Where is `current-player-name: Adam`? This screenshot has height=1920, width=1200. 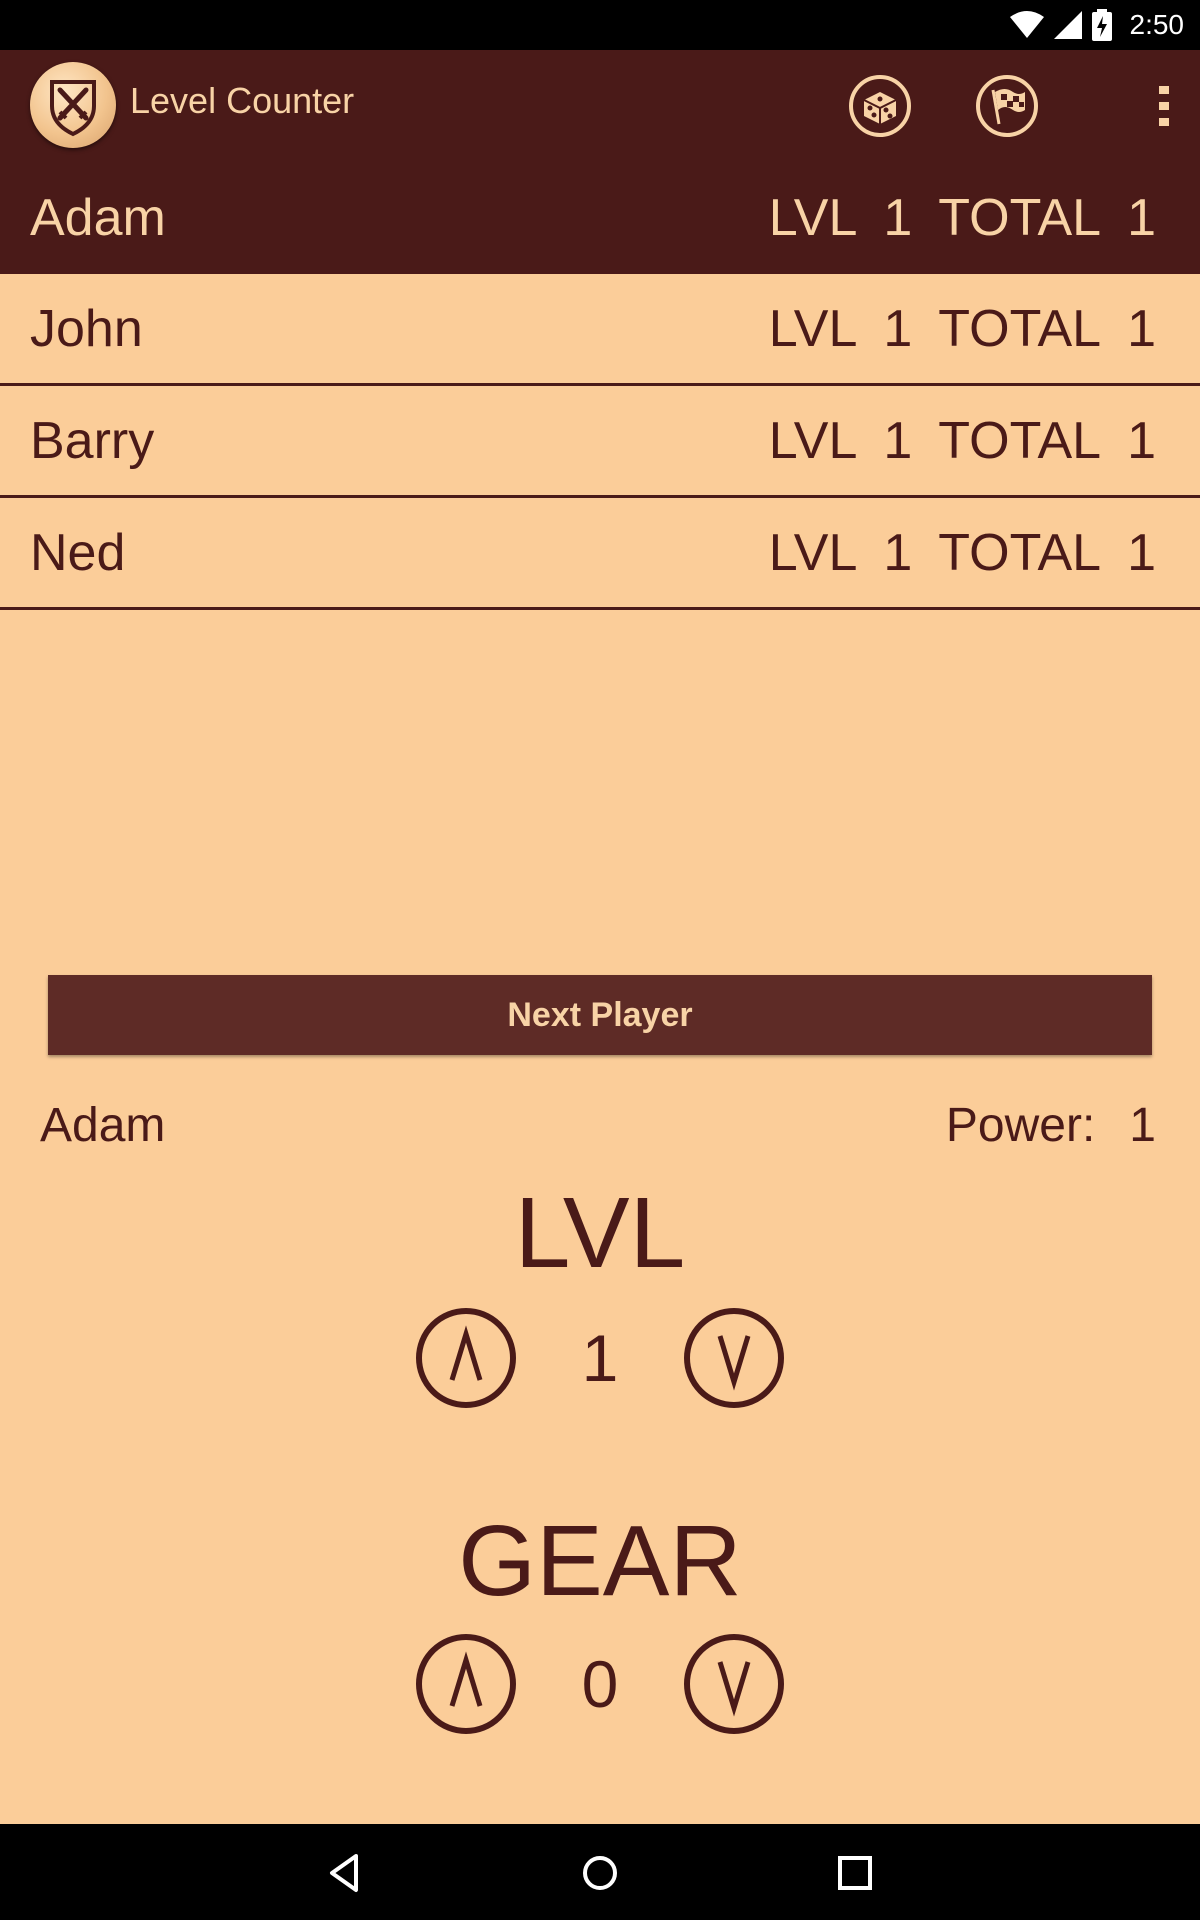
current-player-name: Adam is located at coordinates (103, 1125).